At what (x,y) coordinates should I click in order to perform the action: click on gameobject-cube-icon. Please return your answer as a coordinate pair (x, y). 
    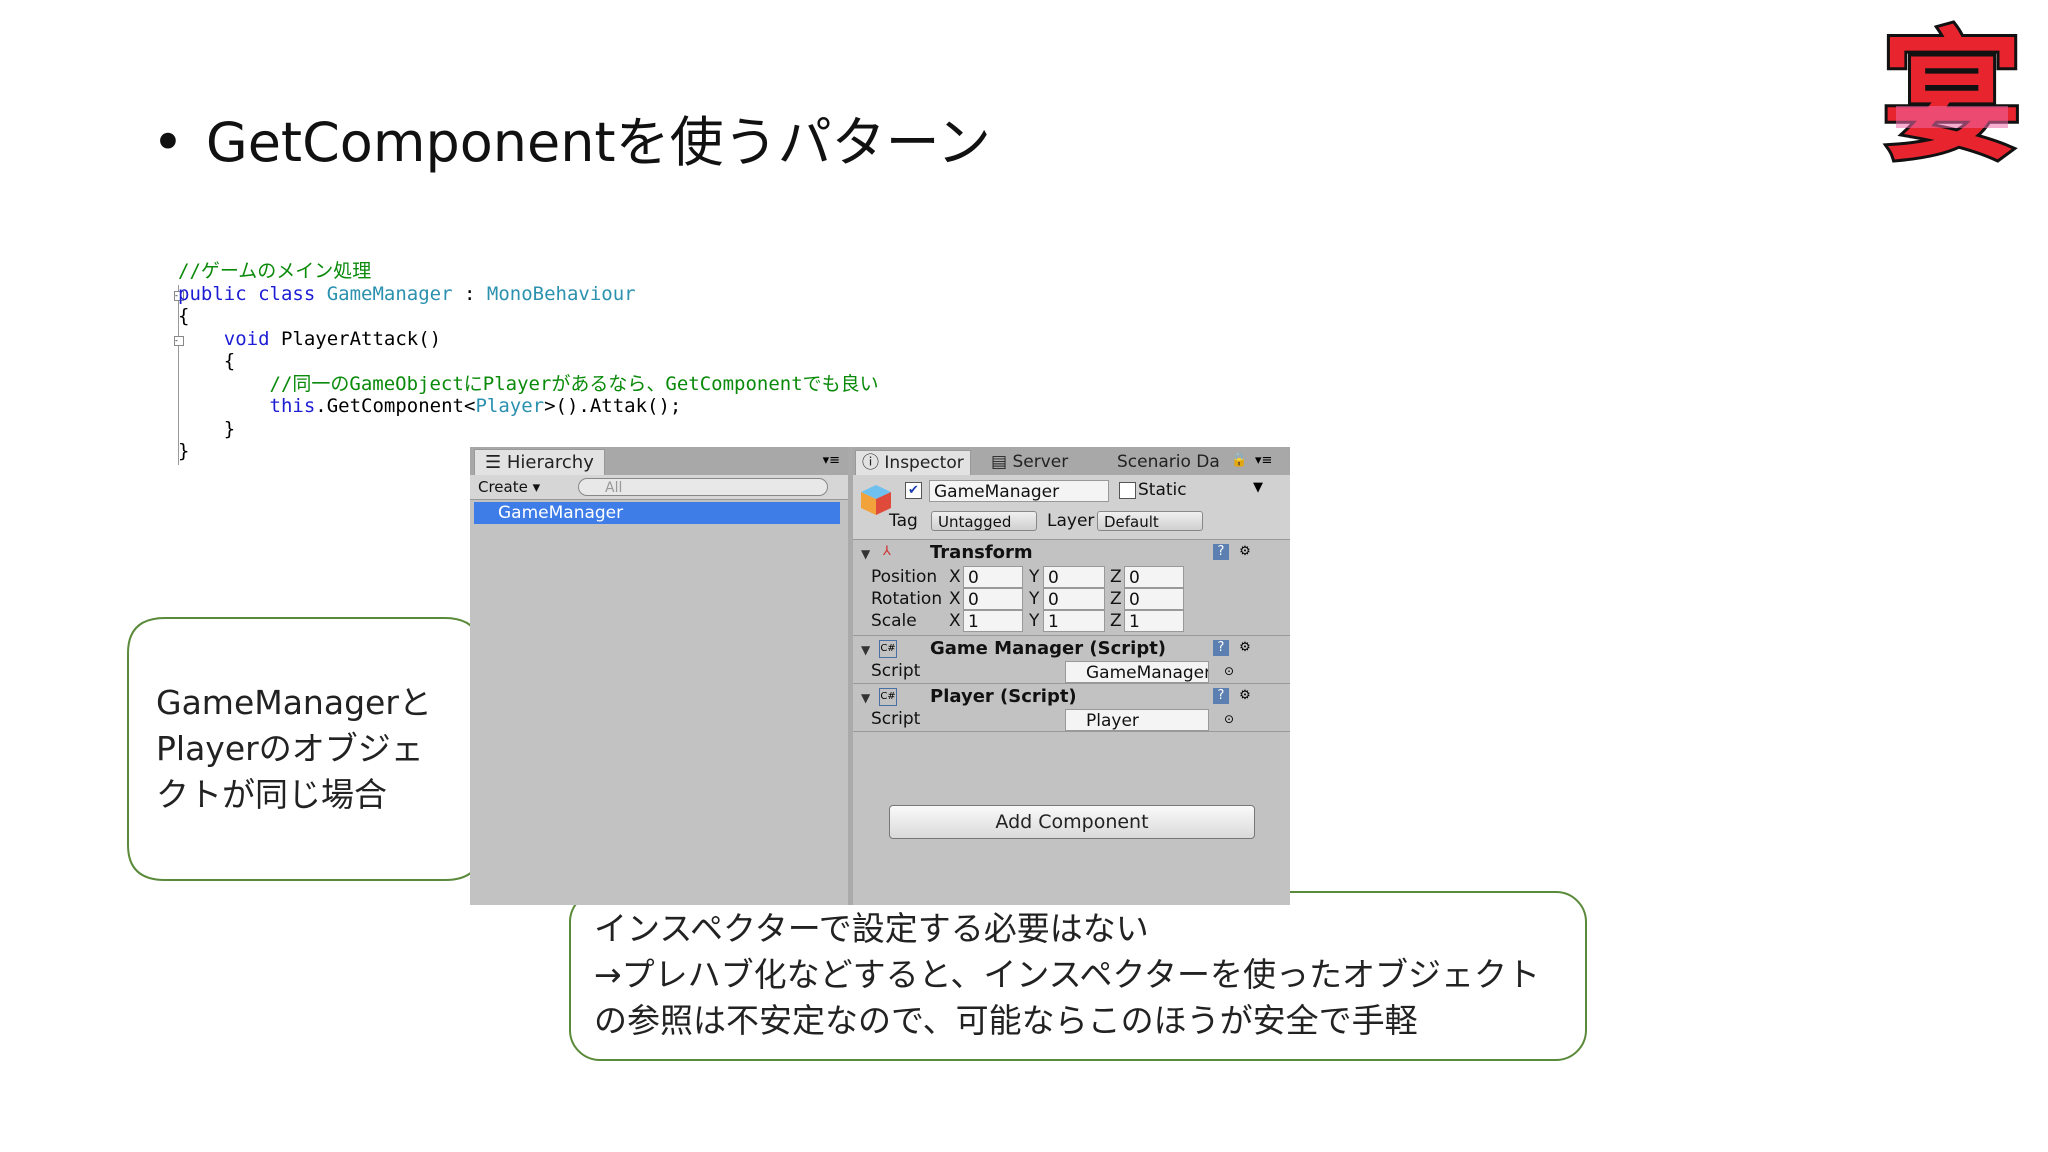
    Looking at the image, I should click on (876, 500).